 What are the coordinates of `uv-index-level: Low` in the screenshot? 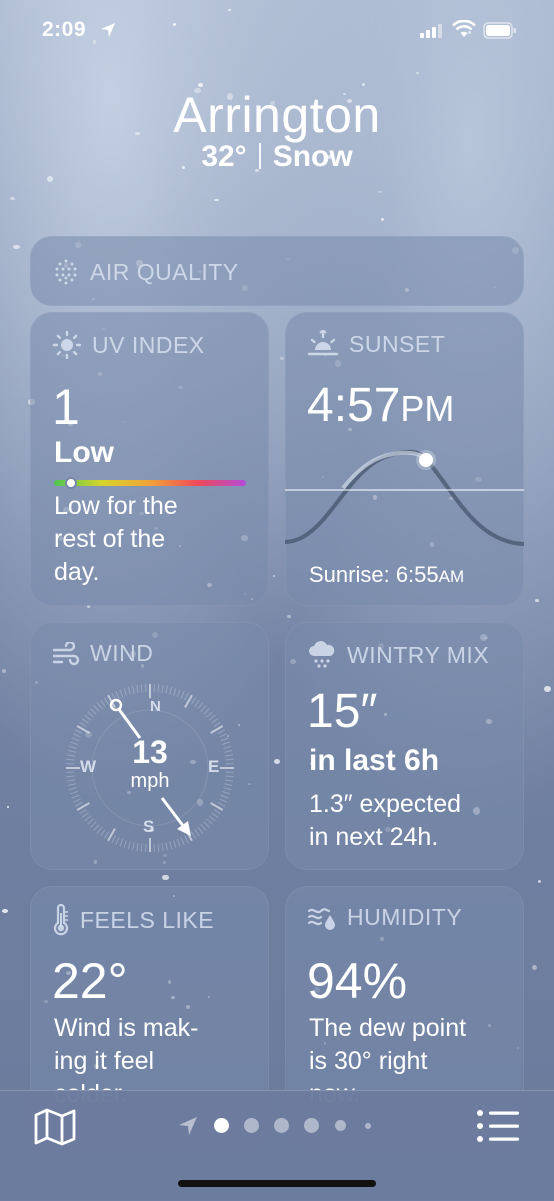 It's located at (84, 453).